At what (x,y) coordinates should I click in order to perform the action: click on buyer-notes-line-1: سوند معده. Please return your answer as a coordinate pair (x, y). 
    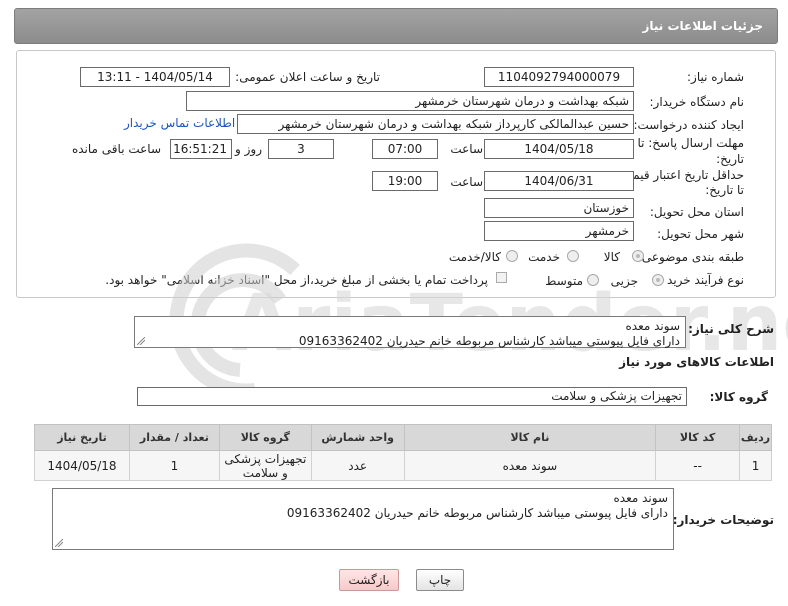
    Looking at the image, I should click on (640, 498).